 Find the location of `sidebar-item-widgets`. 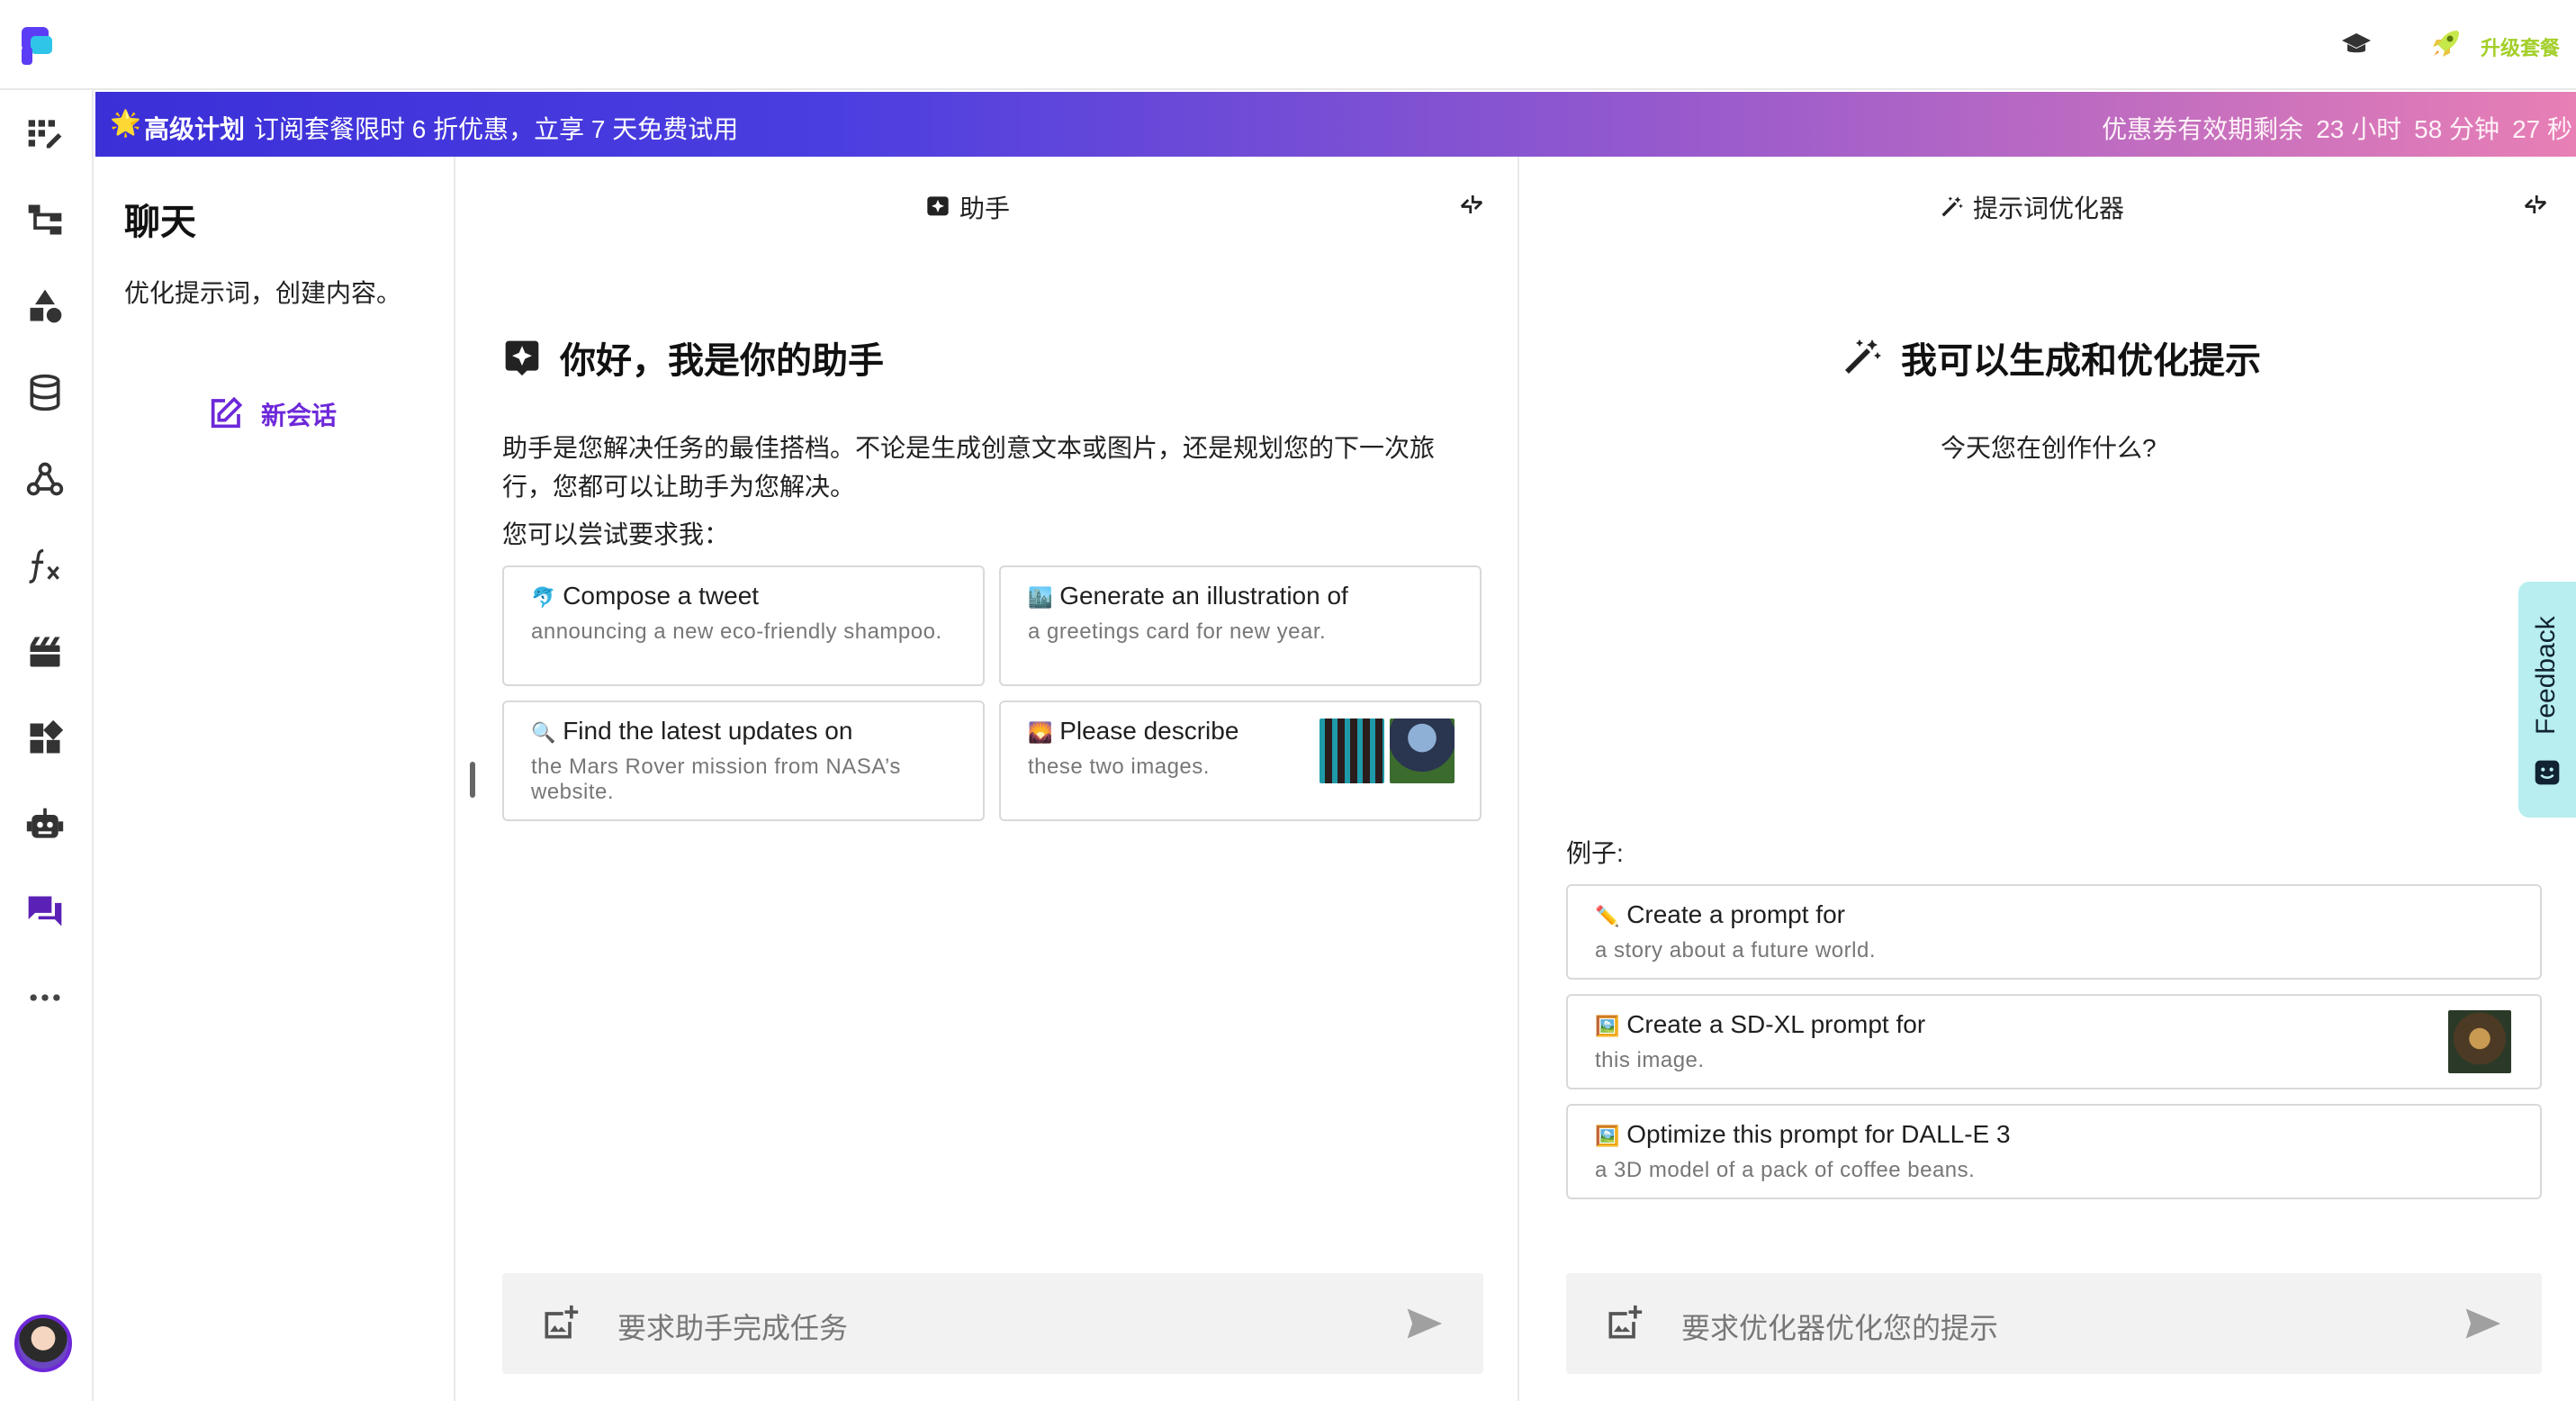

sidebar-item-widgets is located at coordinates (45, 738).